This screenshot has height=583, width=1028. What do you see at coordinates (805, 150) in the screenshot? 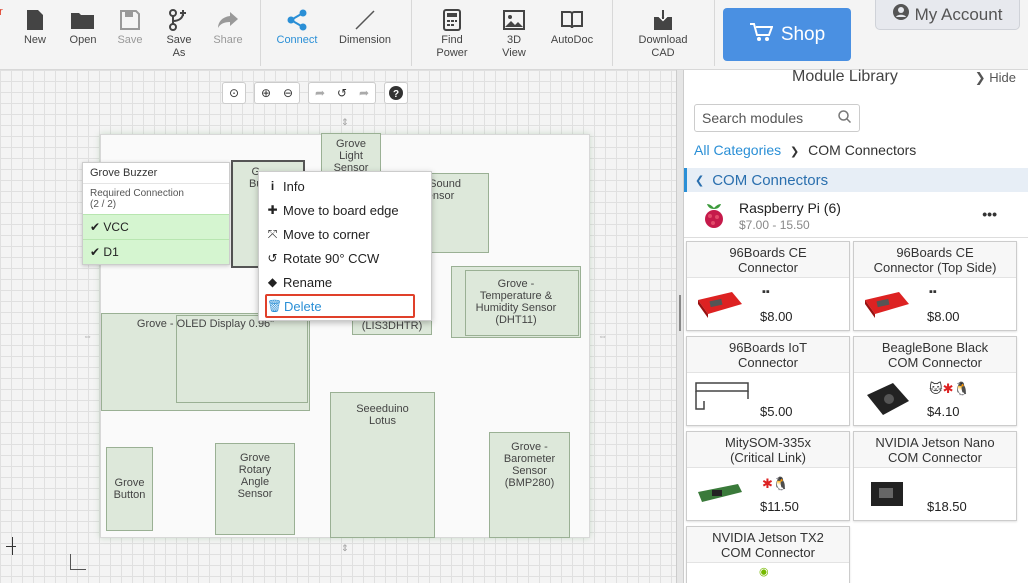
I see `breadcrumb: All Categories ❯ COM Connectors` at bounding box center [805, 150].